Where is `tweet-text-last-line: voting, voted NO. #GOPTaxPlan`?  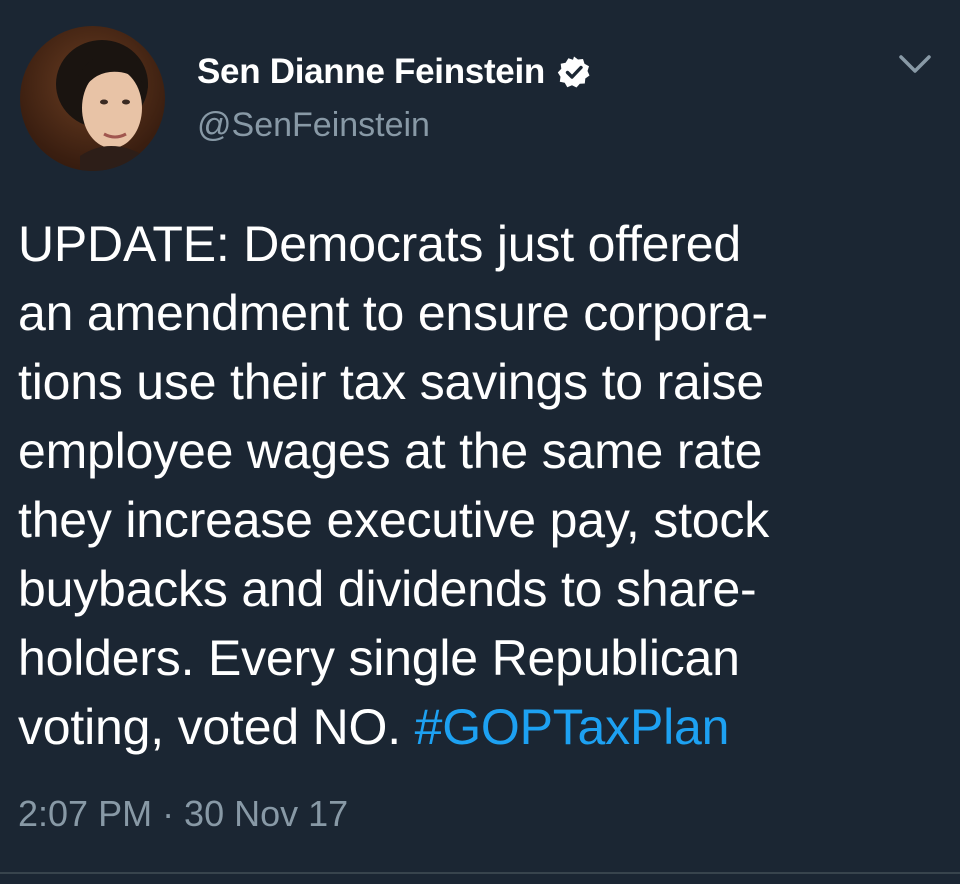
tweet-text-last-line: voting, voted NO. #GOPTaxPlan is located at coordinates (480, 727).